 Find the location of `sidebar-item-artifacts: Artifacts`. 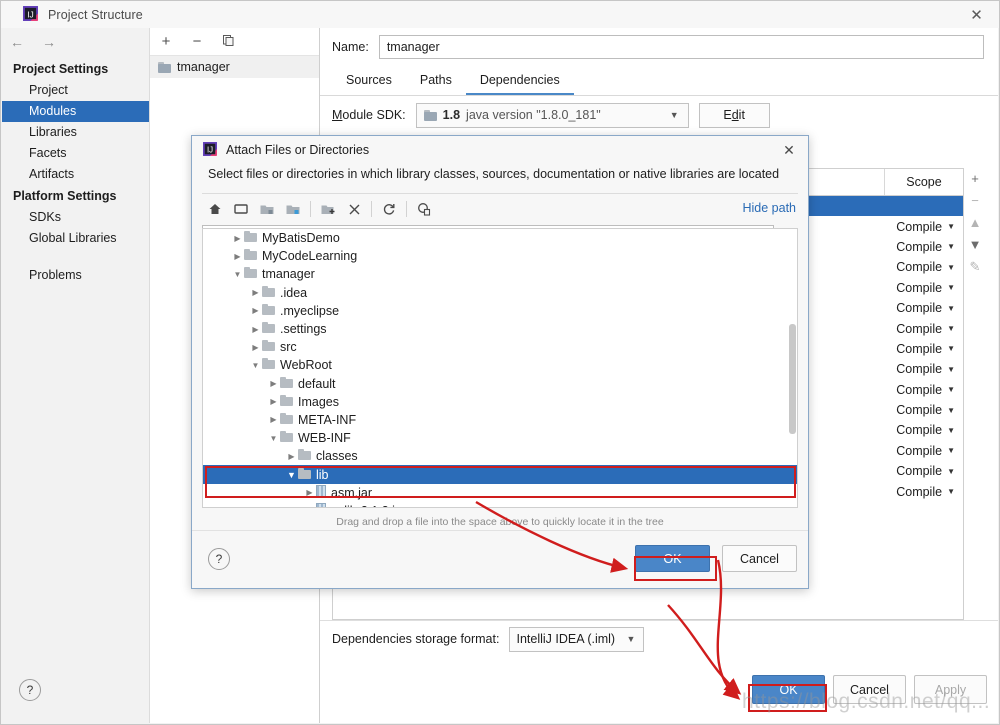

sidebar-item-artifacts: Artifacts is located at coordinates (75, 174).